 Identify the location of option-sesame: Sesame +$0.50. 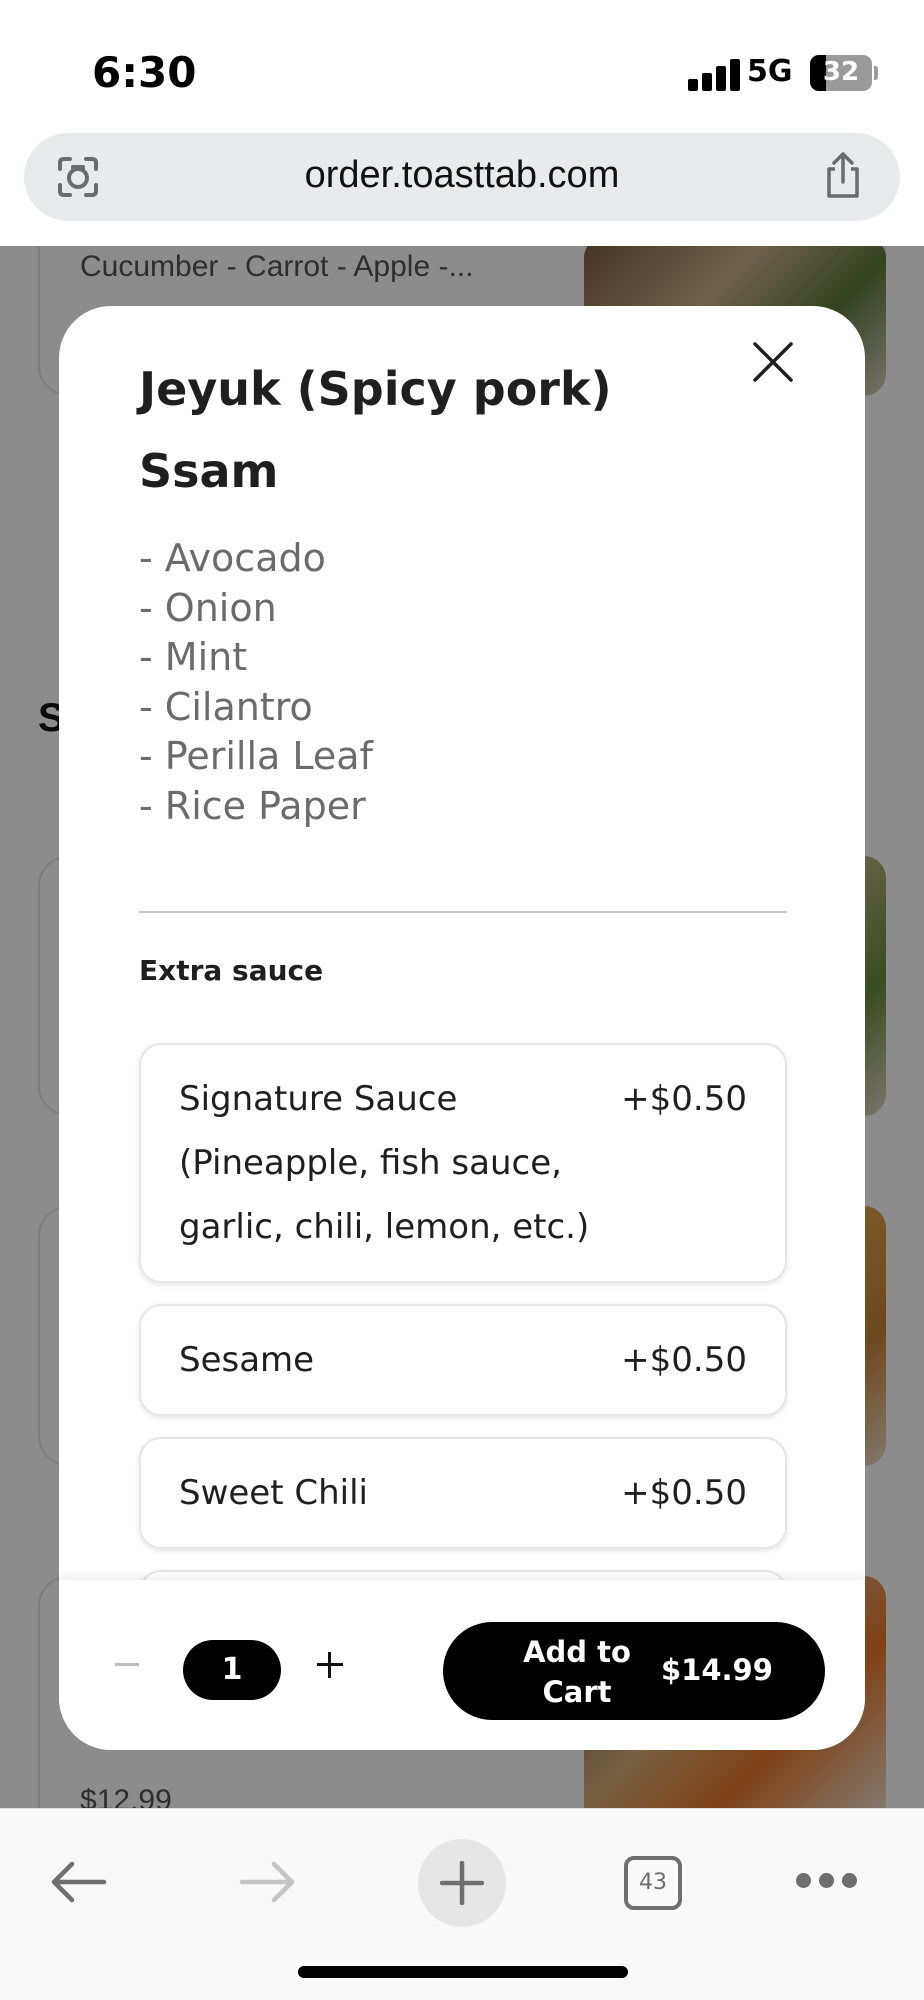
(463, 1360).